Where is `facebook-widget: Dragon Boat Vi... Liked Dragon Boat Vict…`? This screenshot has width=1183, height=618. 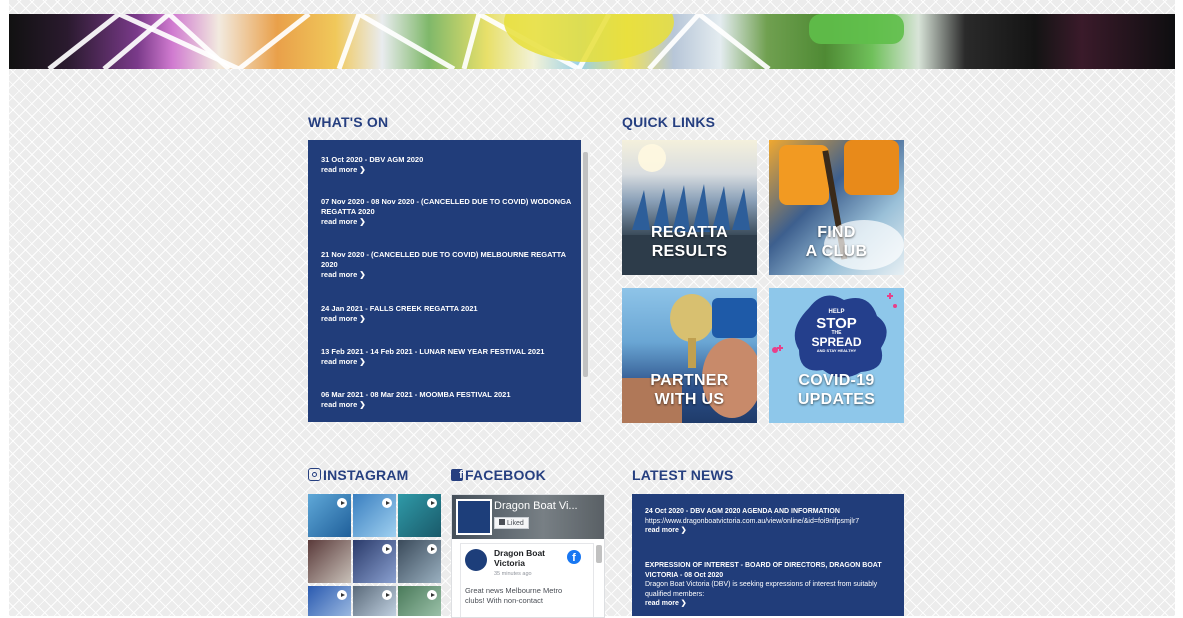 facebook-widget: Dragon Boat Vi... Liked Dragon Boat Vict… is located at coordinates (528, 556).